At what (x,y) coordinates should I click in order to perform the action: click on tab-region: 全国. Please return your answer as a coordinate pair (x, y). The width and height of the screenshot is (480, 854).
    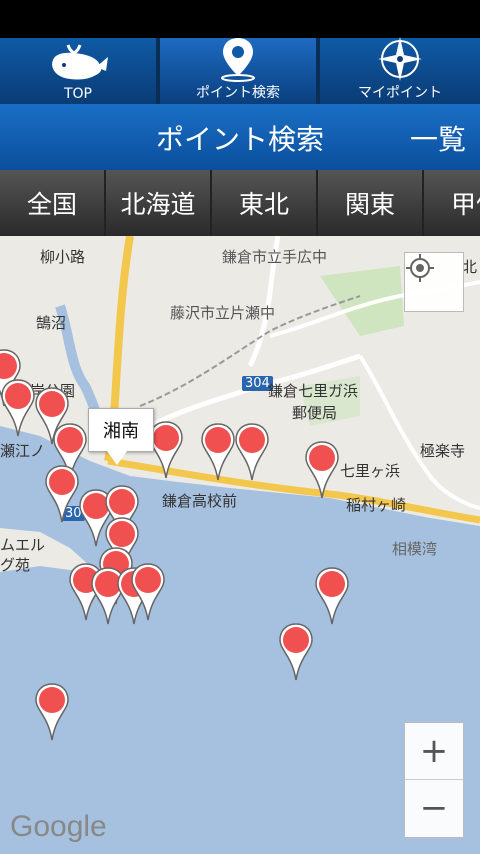
    Looking at the image, I should click on (52, 203).